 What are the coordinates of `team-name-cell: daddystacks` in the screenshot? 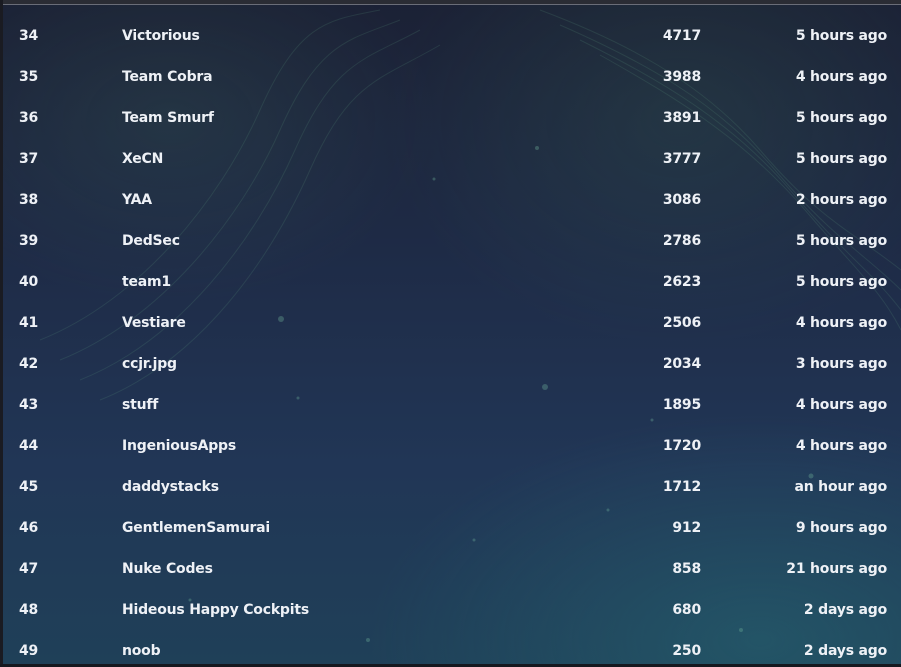 It's located at (170, 487).